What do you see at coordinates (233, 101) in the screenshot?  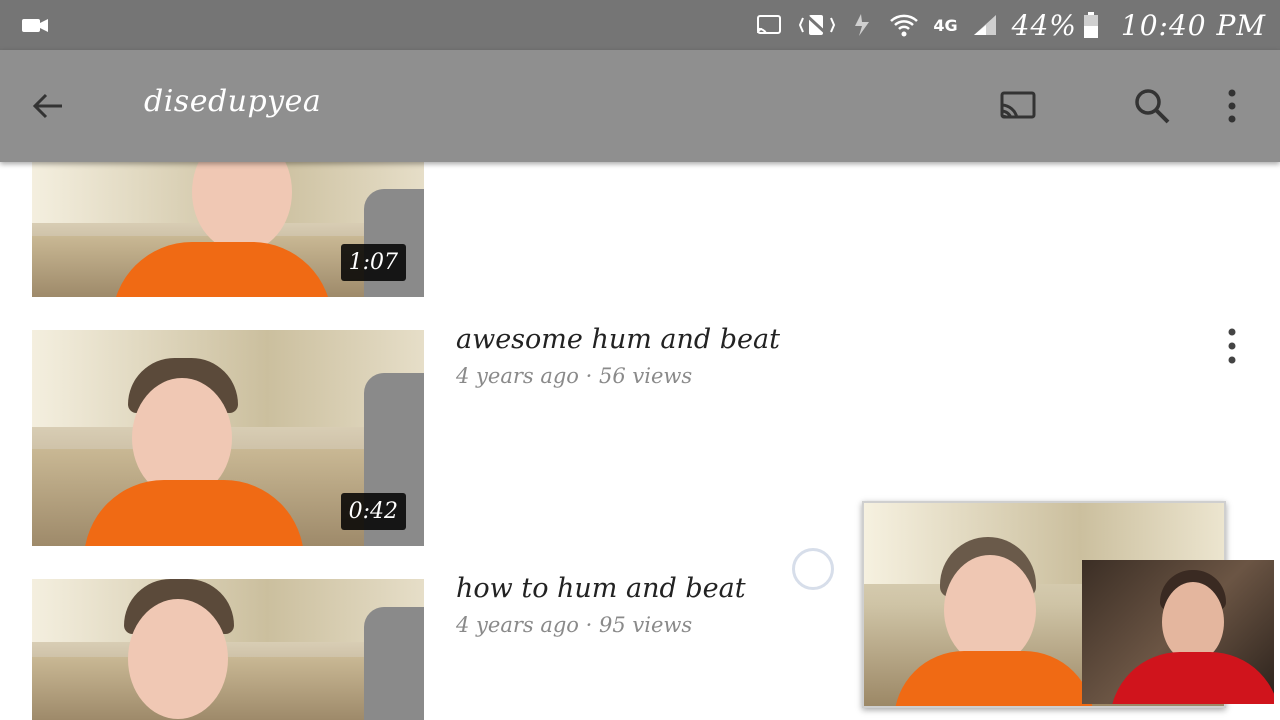 I see `channel-title: disedupyea` at bounding box center [233, 101].